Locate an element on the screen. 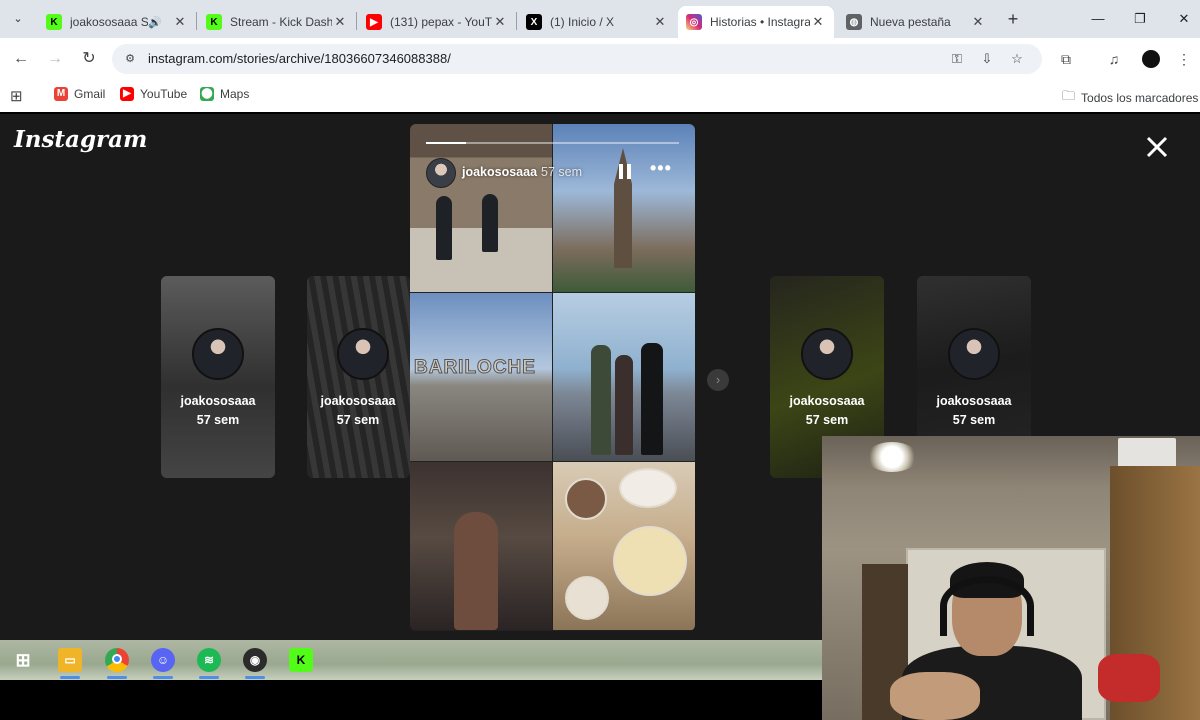 The image size is (1200, 720). restore-button: ❐ is located at coordinates (1140, 19).